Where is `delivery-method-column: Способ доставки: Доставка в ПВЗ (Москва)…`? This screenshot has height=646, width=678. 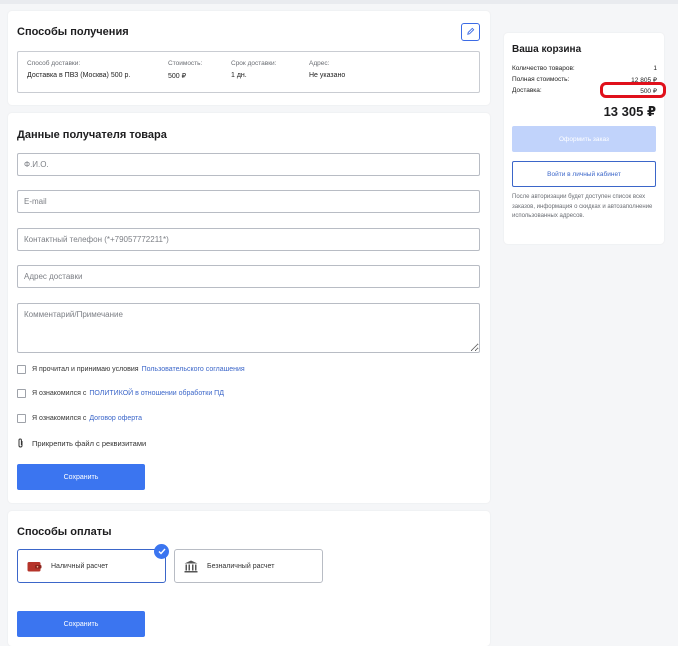 delivery-method-column: Способ доставки: Доставка в ПВЗ (Москва)… is located at coordinates (78, 69).